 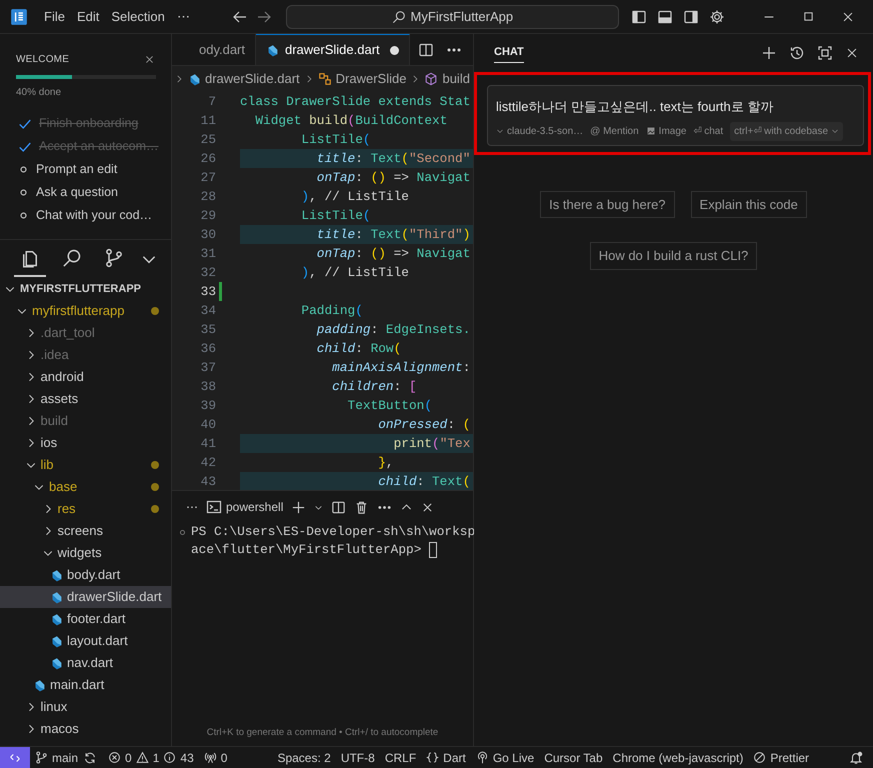 What do you see at coordinates (85, 641) in the screenshot?
I see `tree-item: layout.dart` at bounding box center [85, 641].